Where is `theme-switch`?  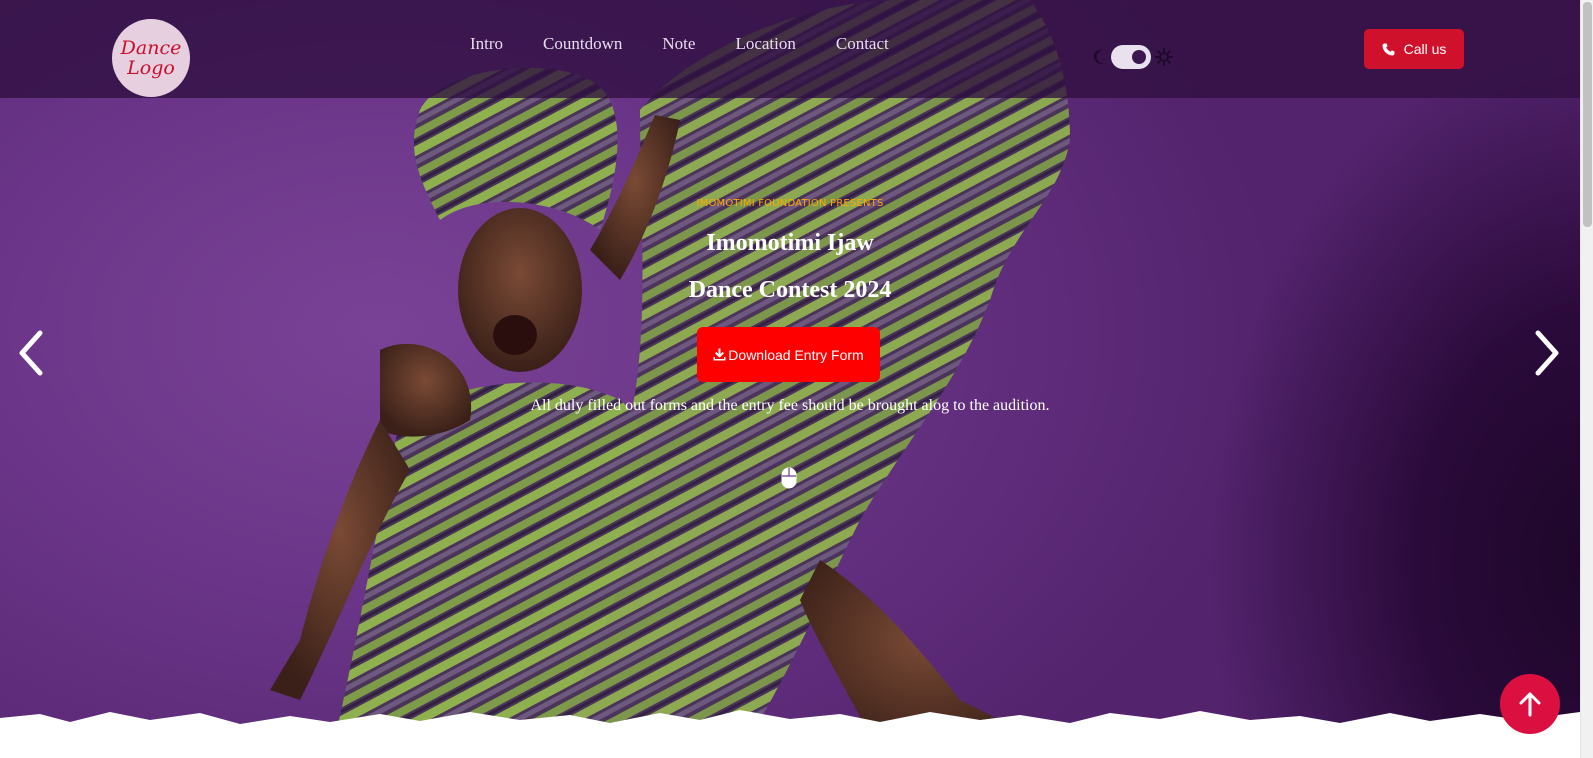 theme-switch is located at coordinates (1131, 57).